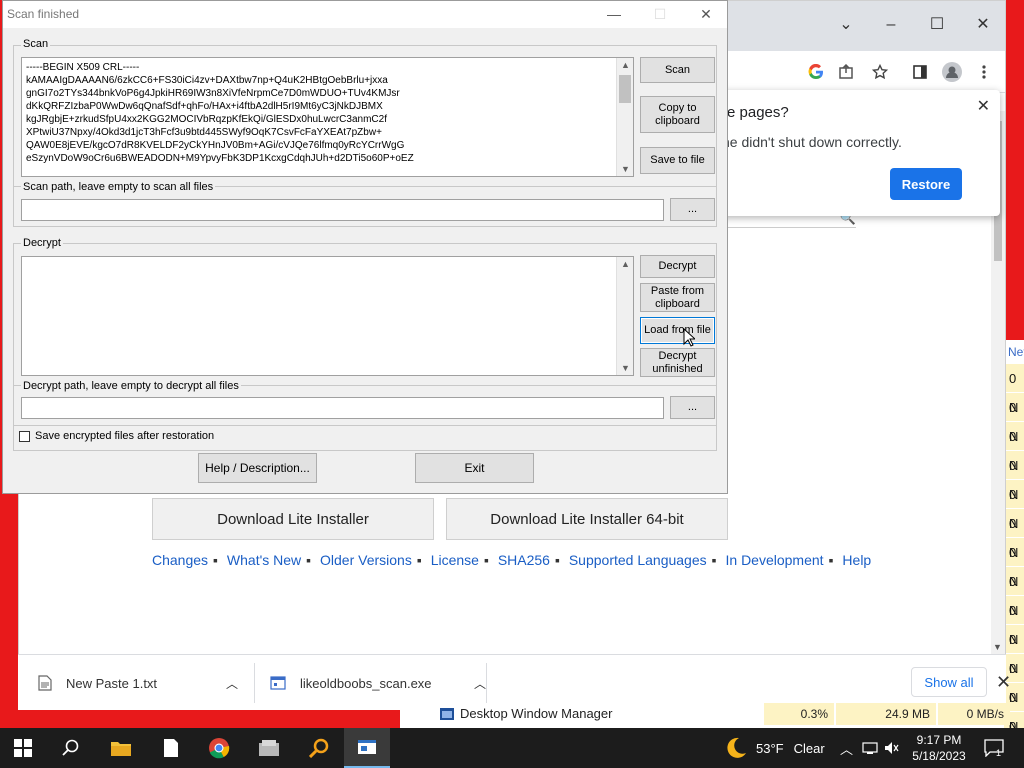  I want to click on exit-button: Exit, so click(474, 468).